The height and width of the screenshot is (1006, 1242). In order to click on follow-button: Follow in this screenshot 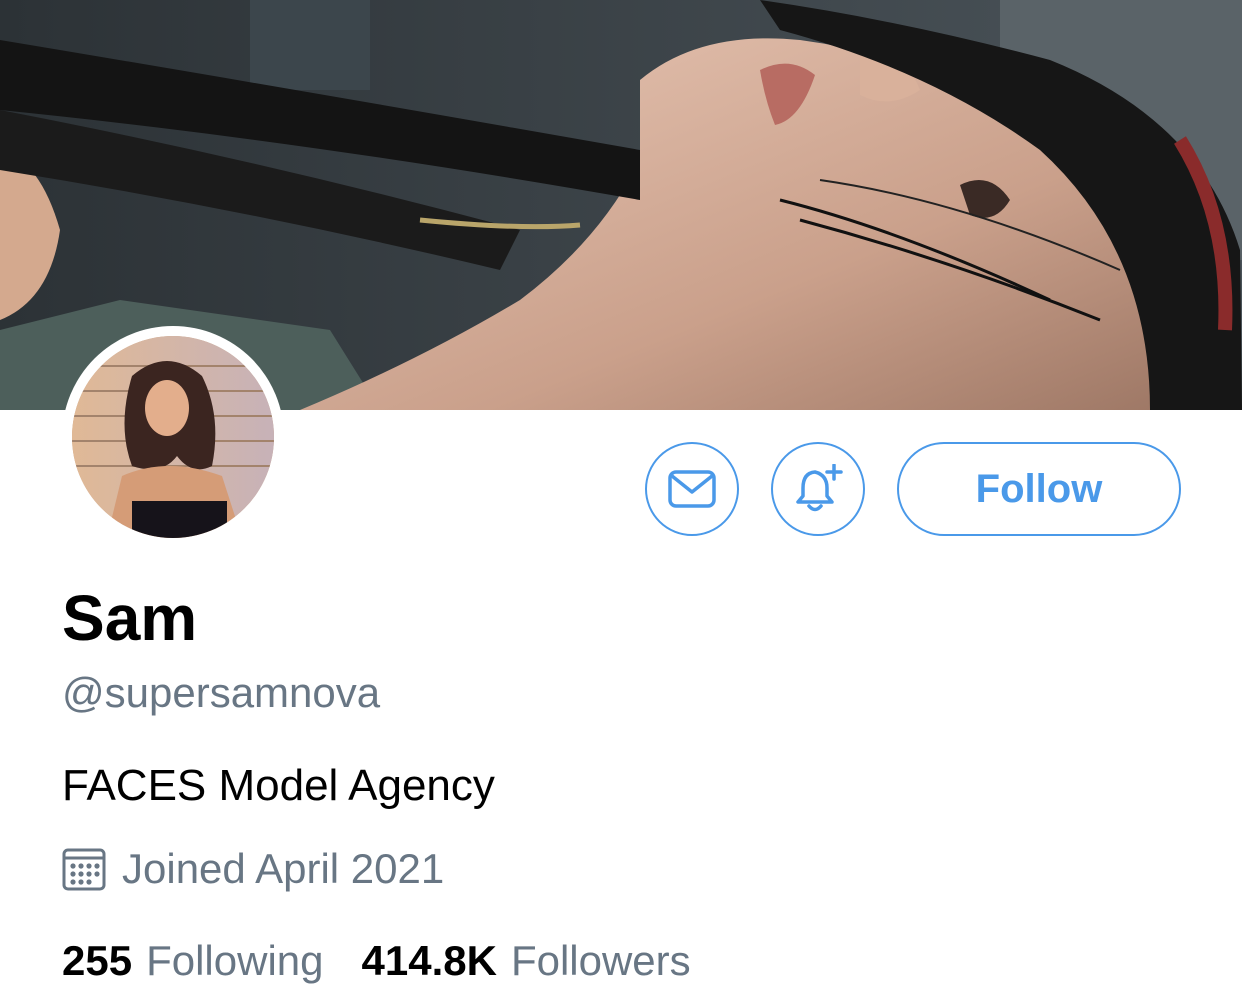, I will do `click(1039, 489)`.